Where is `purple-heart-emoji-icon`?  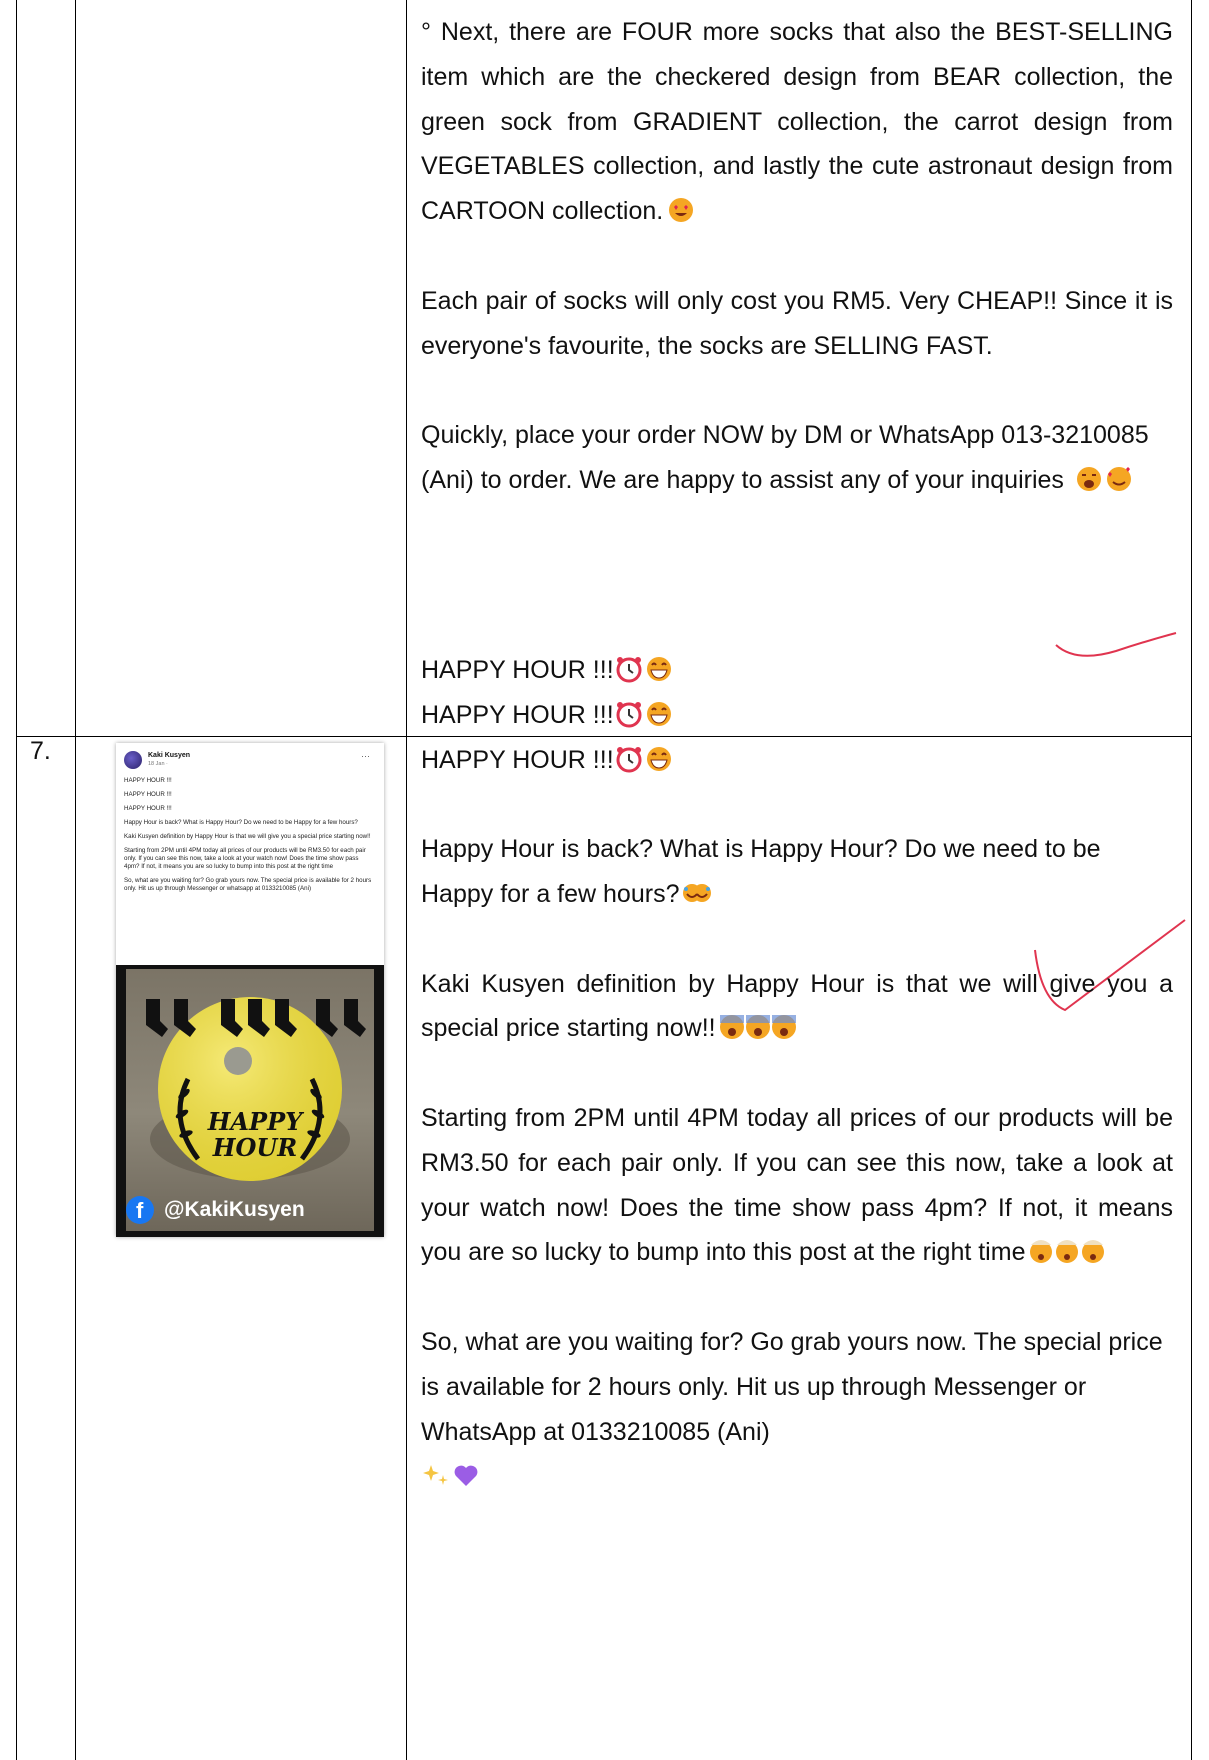
purple-heart-emoji-icon is located at coordinates (466, 1473).